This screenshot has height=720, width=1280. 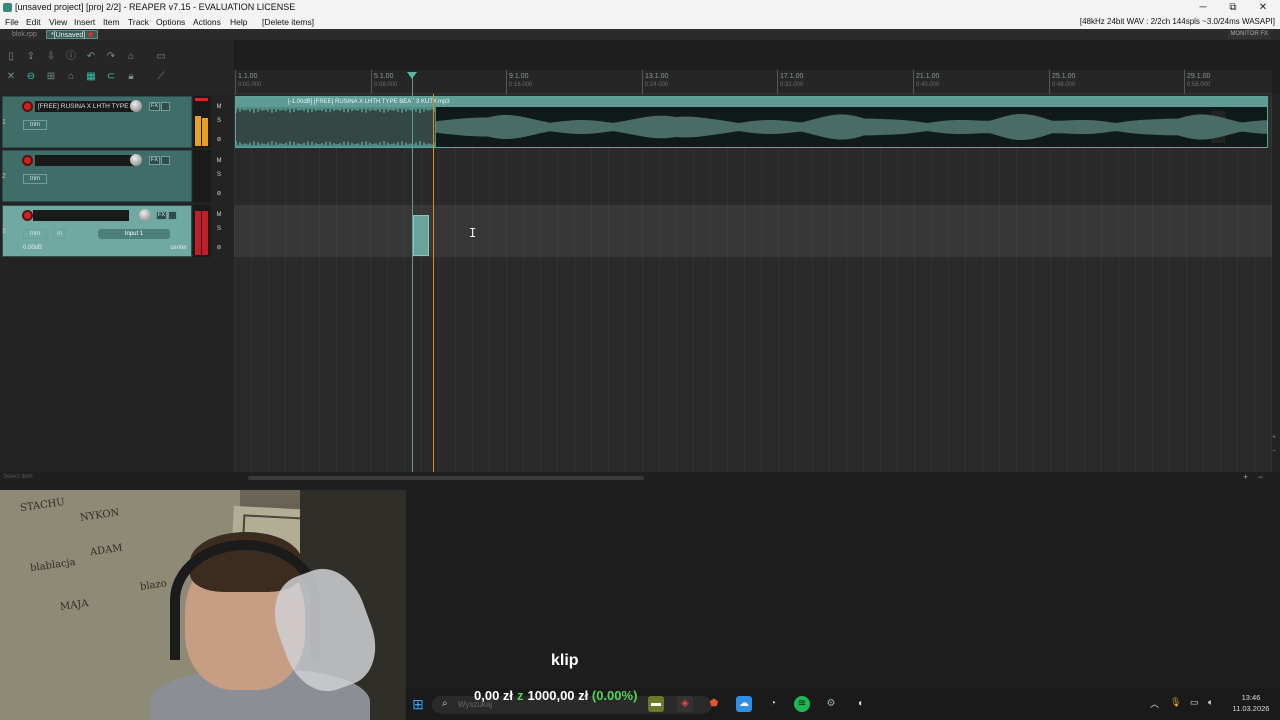 I want to click on new-project-icon: ▯, so click(x=11, y=57).